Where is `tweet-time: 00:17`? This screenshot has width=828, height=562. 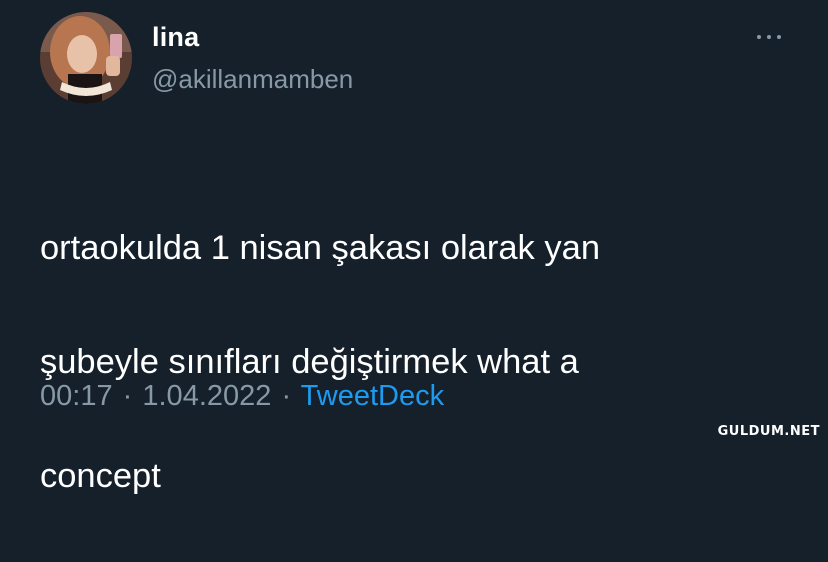
tweet-time: 00:17 is located at coordinates (76, 396).